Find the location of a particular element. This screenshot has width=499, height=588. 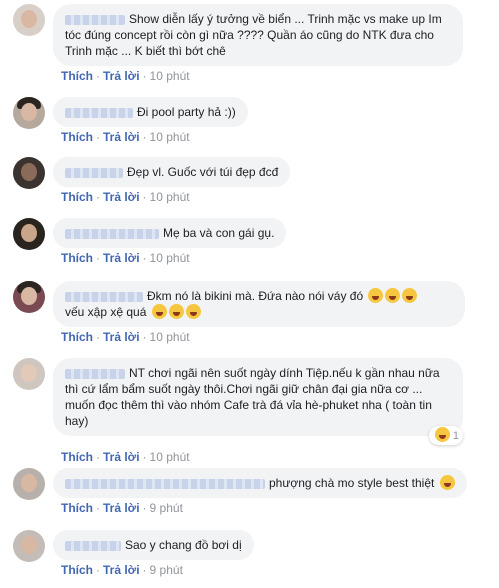

comment-text: phượng chà mo style best thiệt is located at coordinates (352, 483).